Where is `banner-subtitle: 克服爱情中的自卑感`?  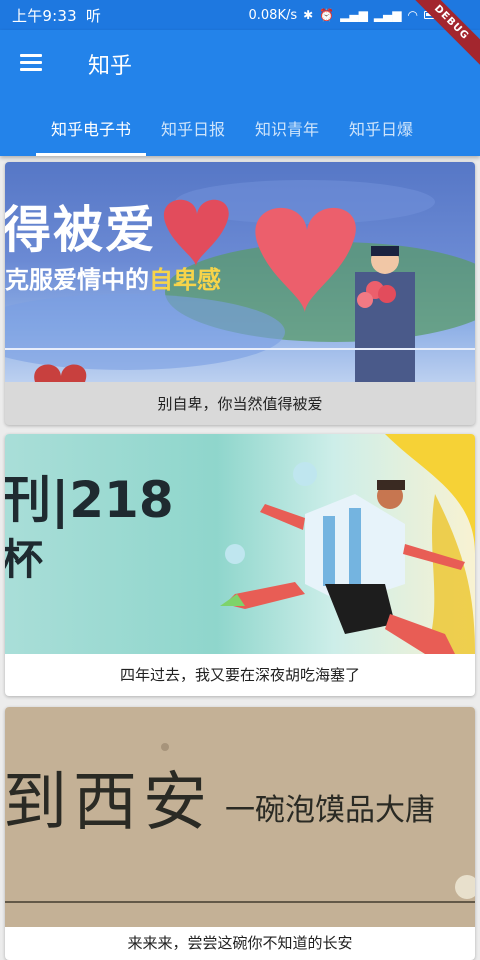
banner-subtitle: 克服爱情中的自卑感 is located at coordinates (113, 277).